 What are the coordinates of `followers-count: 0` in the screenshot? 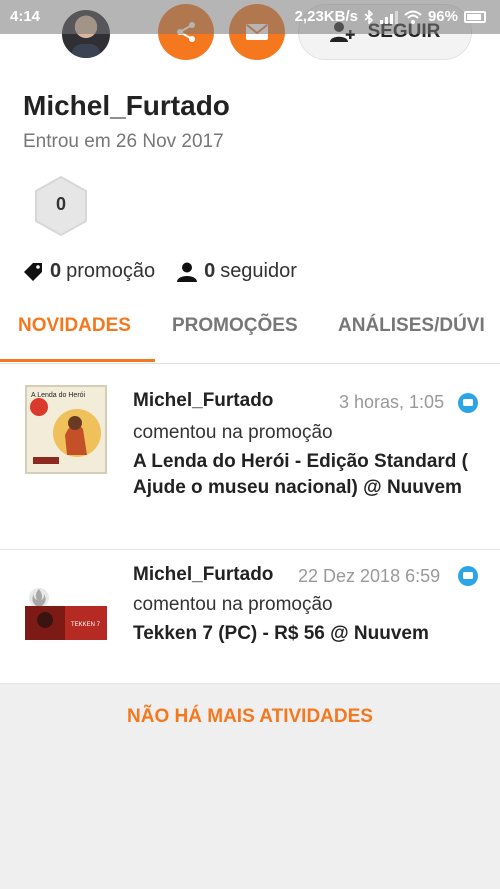 It's located at (210, 271).